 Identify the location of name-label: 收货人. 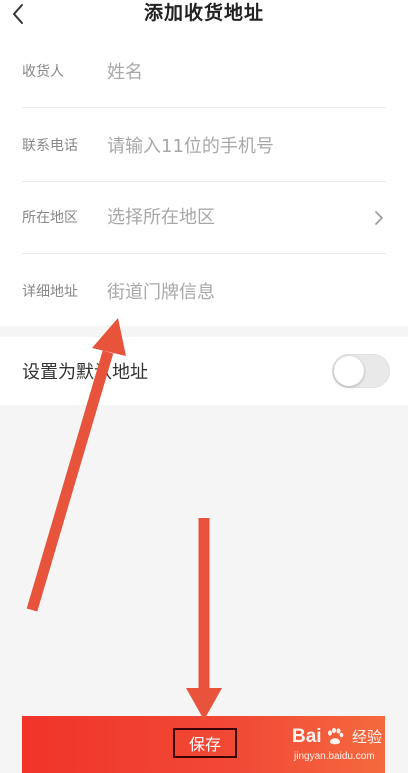
(43, 72).